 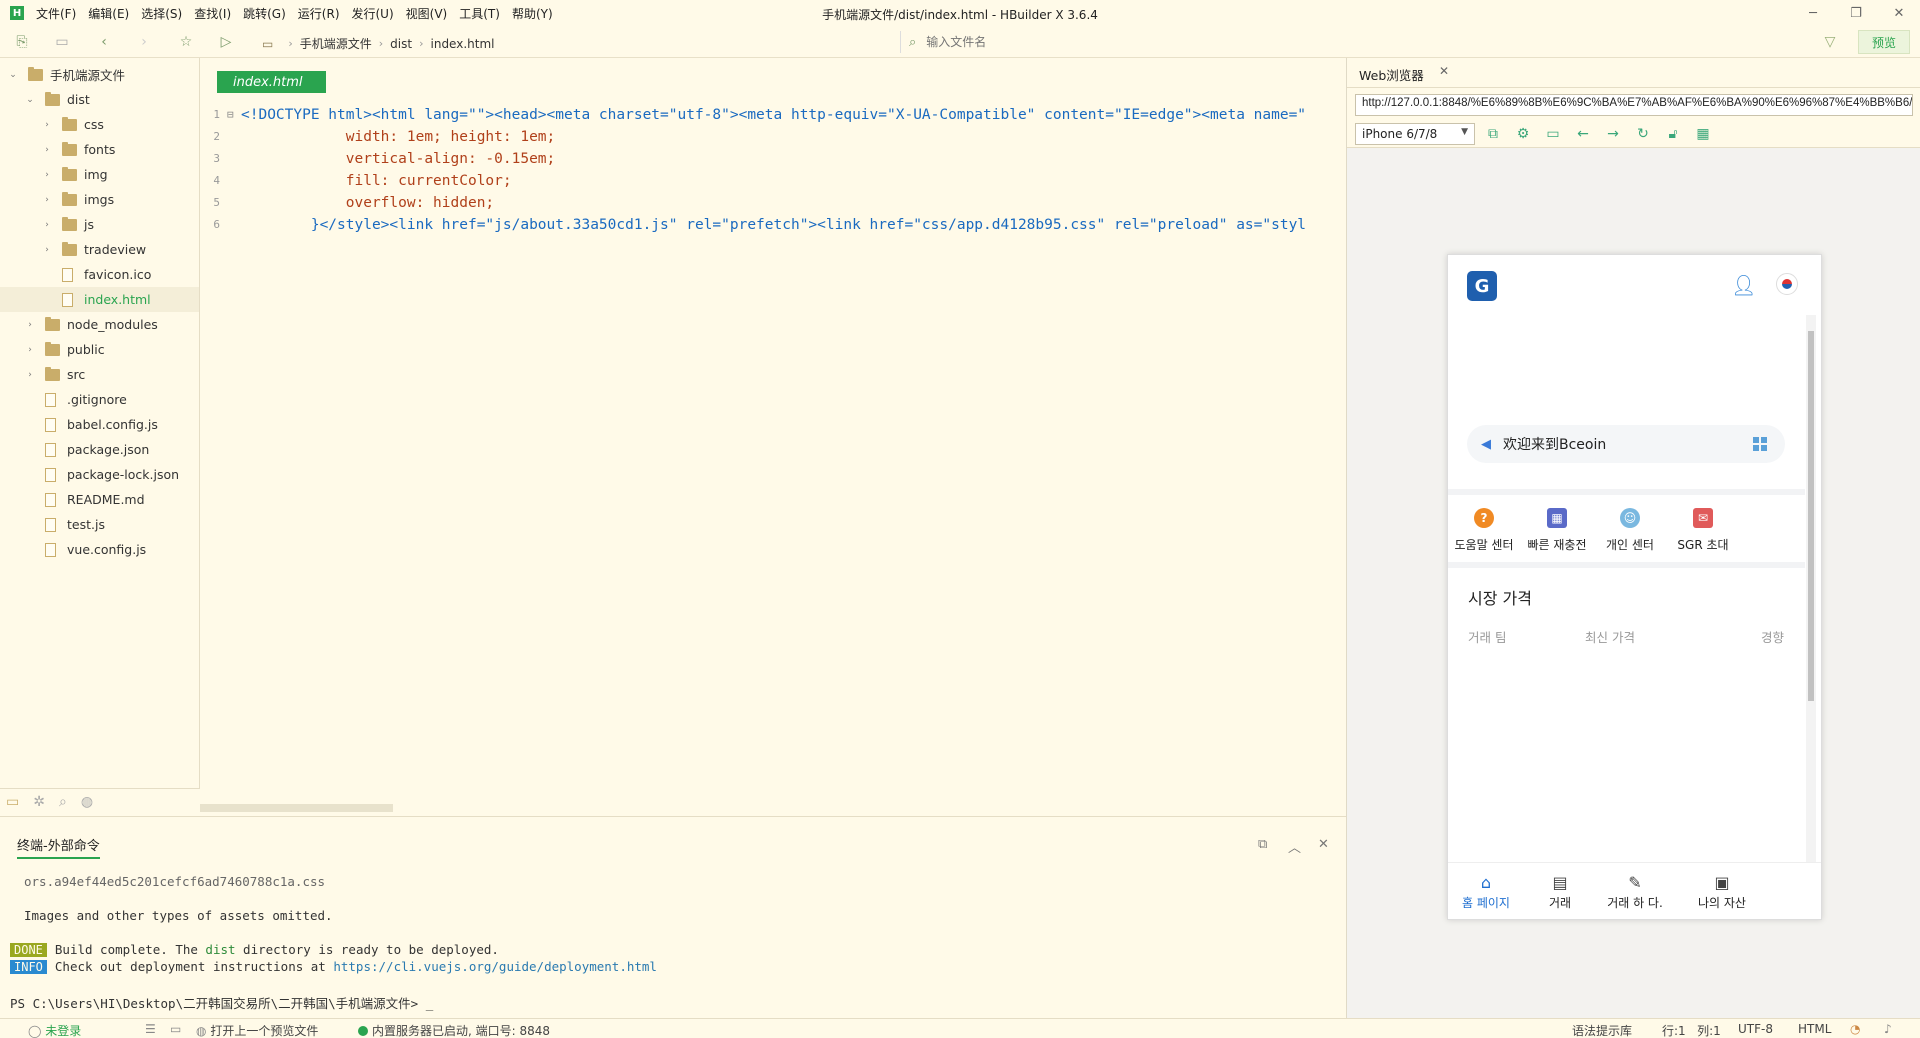 What do you see at coordinates (186, 42) in the screenshot?
I see `bookmark-star-icon: ☆` at bounding box center [186, 42].